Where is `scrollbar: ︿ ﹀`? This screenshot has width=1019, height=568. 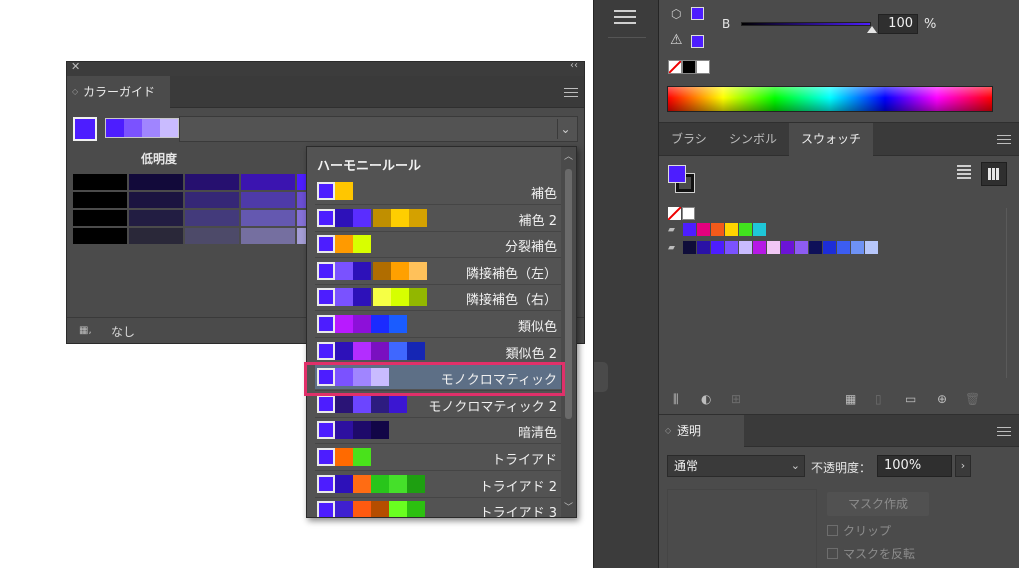 scrollbar: ︿ ﹀ is located at coordinates (568, 332).